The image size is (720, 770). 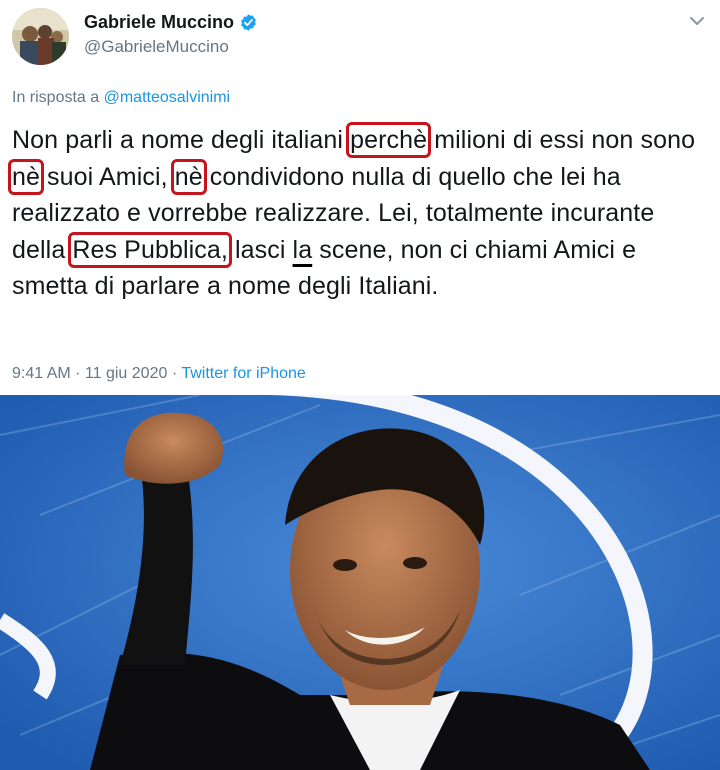 I want to click on underlined-word: la, so click(x=302, y=249).